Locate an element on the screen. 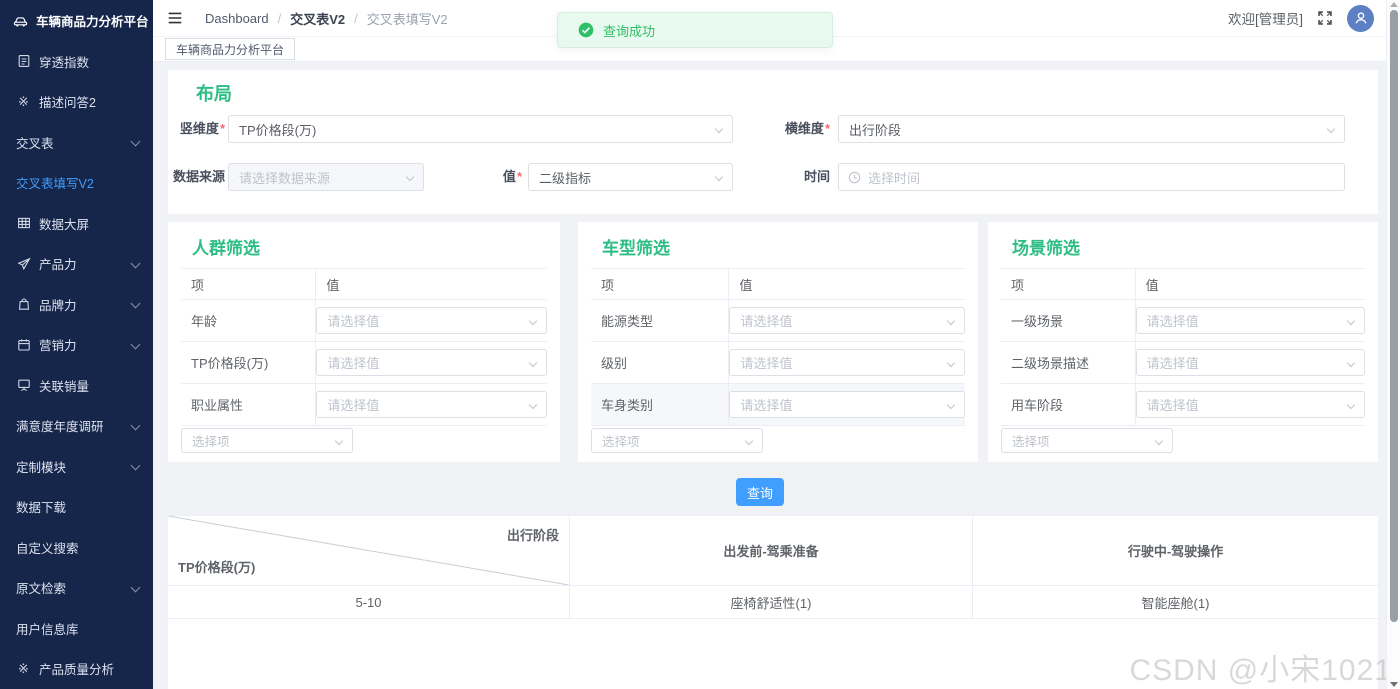 The height and width of the screenshot is (689, 1400). filter-row-label: 级别 is located at coordinates (660, 362).